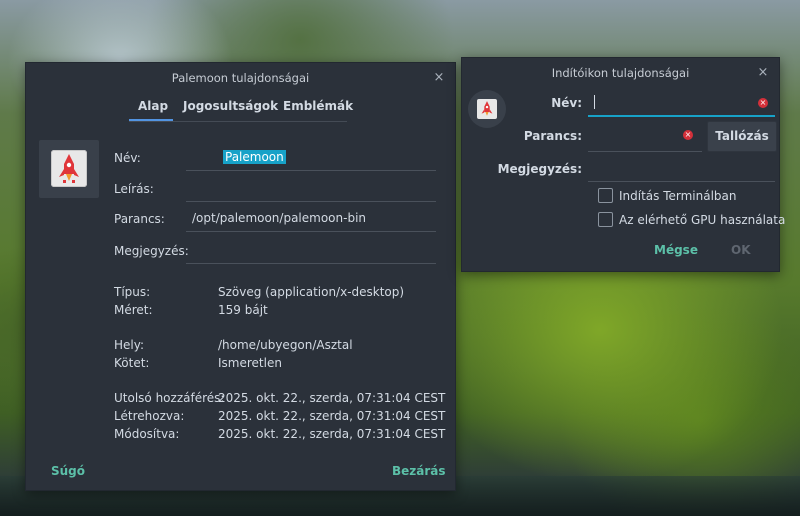 The width and height of the screenshot is (800, 516). I want to click on size-label: Méret:, so click(133, 310).